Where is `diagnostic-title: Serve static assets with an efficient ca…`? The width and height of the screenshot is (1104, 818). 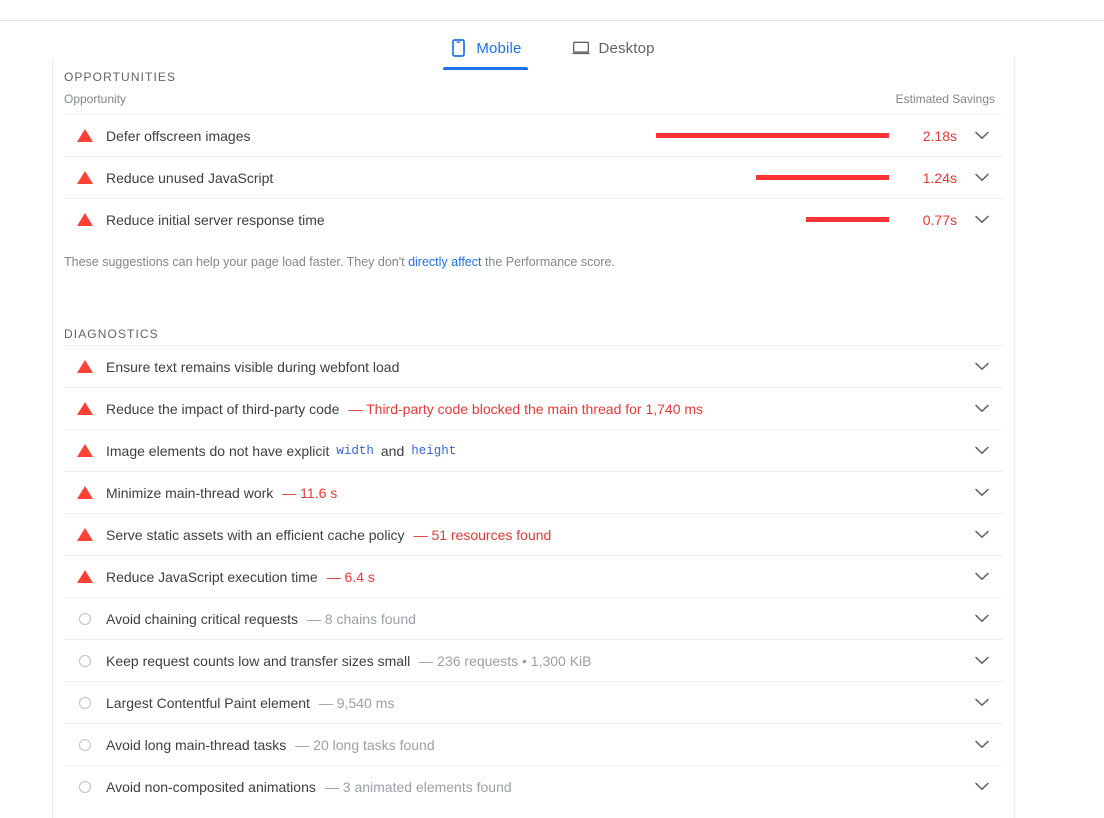
diagnostic-title: Serve static assets with an efficient ca… is located at coordinates (255, 534).